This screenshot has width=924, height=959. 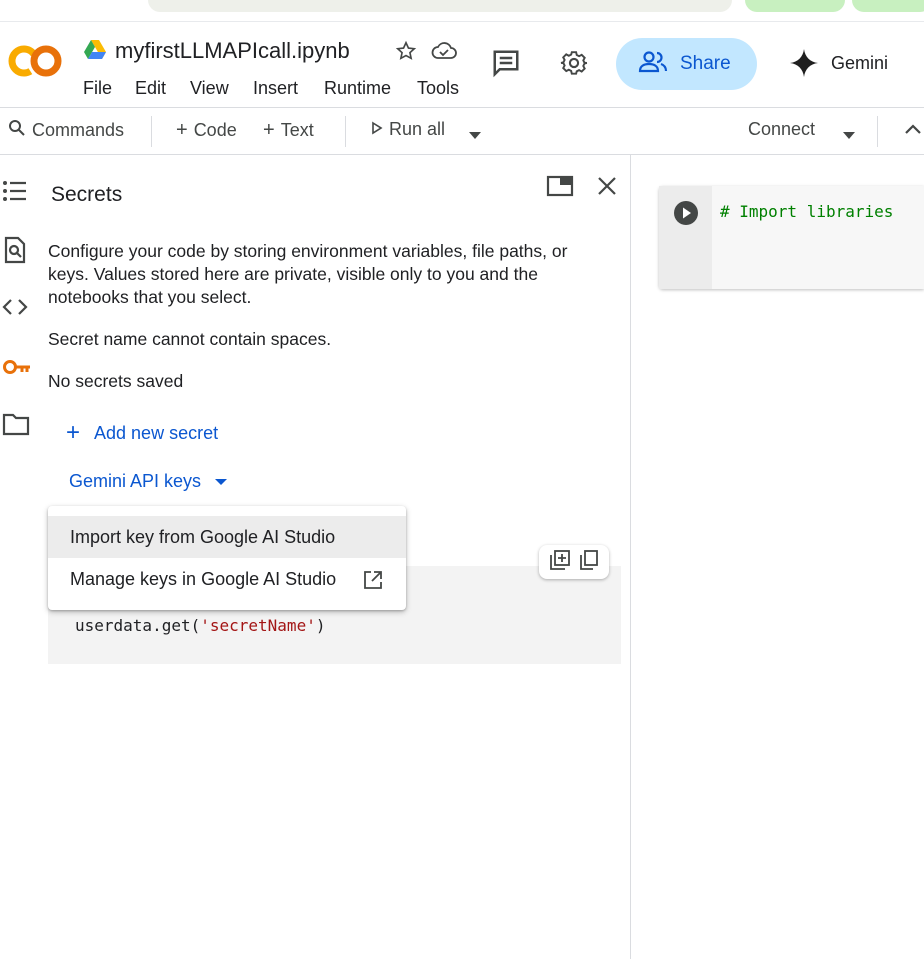 I want to click on menu-file: File, so click(x=97, y=88).